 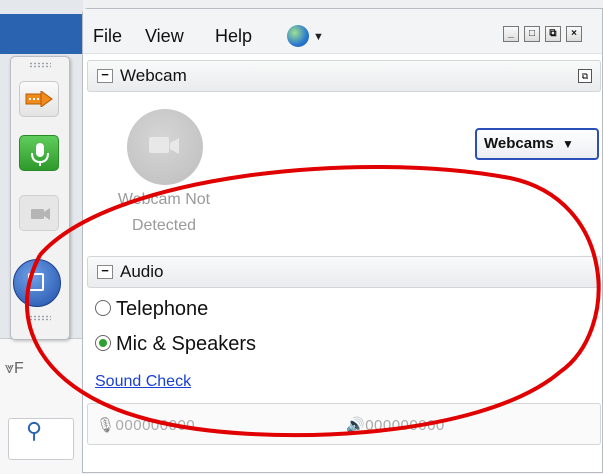 I want to click on toolbar-grip-bottom, so click(x=40, y=318).